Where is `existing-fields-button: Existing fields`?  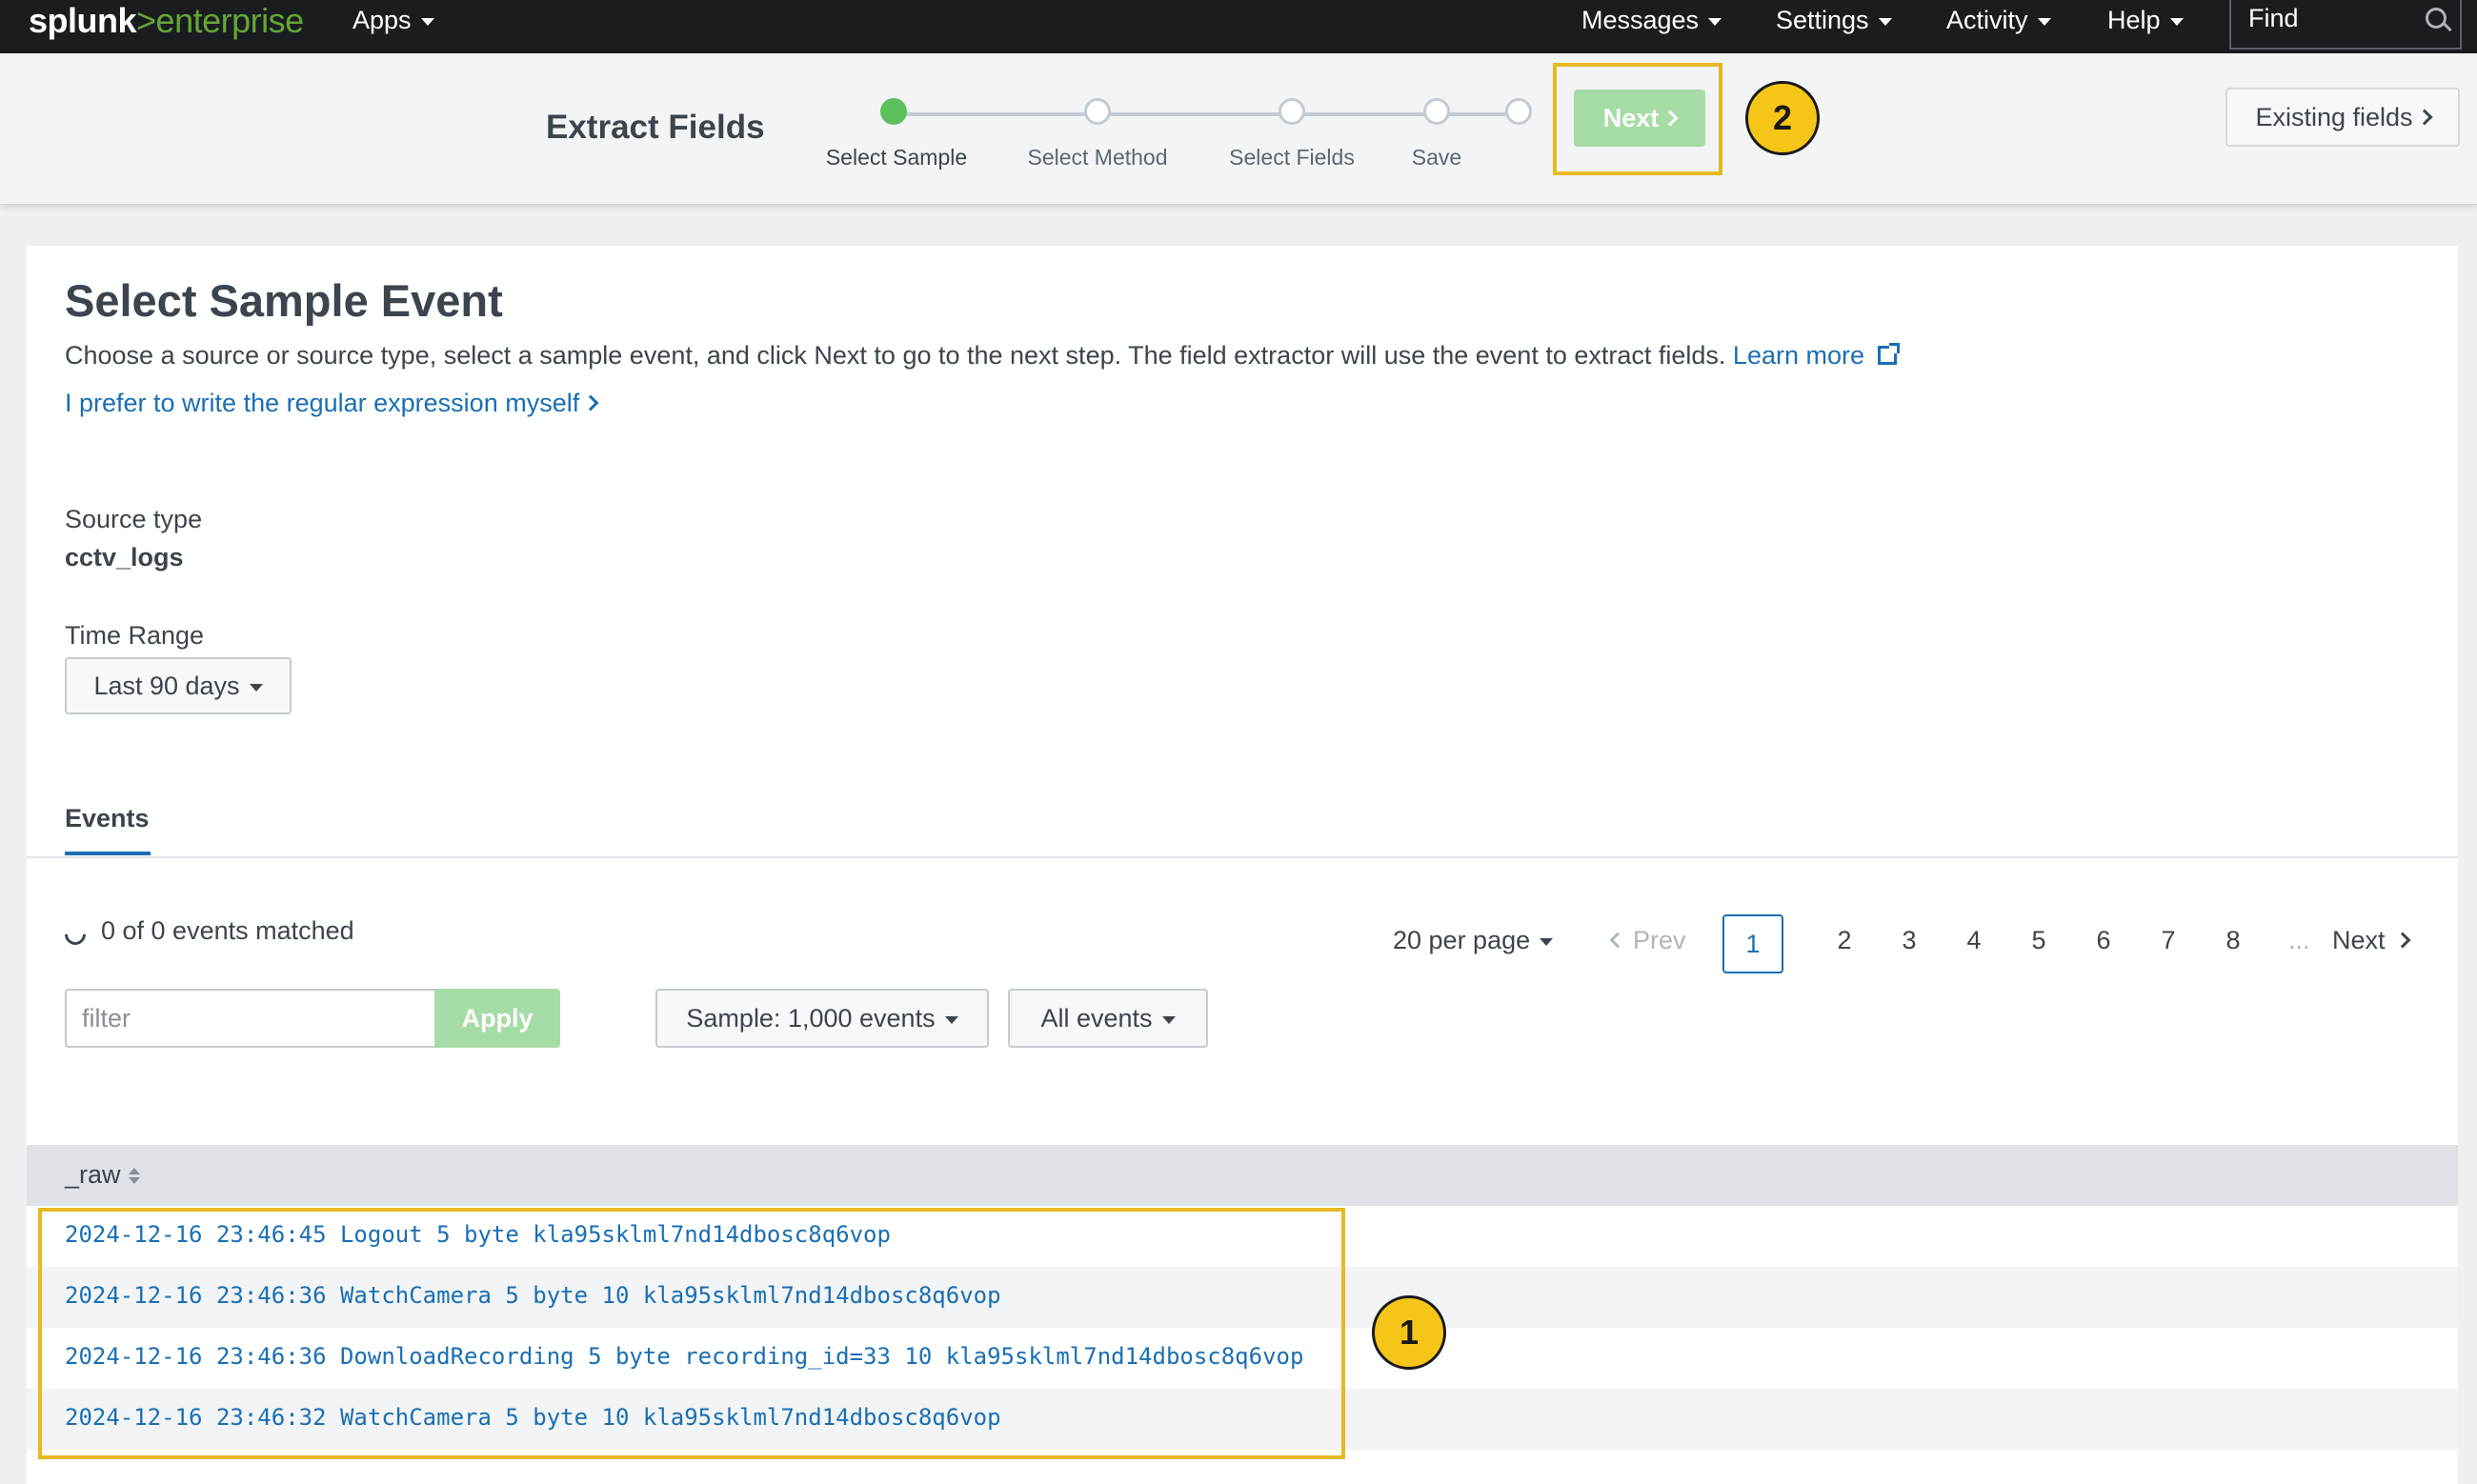 existing-fields-button: Existing fields is located at coordinates (2343, 118).